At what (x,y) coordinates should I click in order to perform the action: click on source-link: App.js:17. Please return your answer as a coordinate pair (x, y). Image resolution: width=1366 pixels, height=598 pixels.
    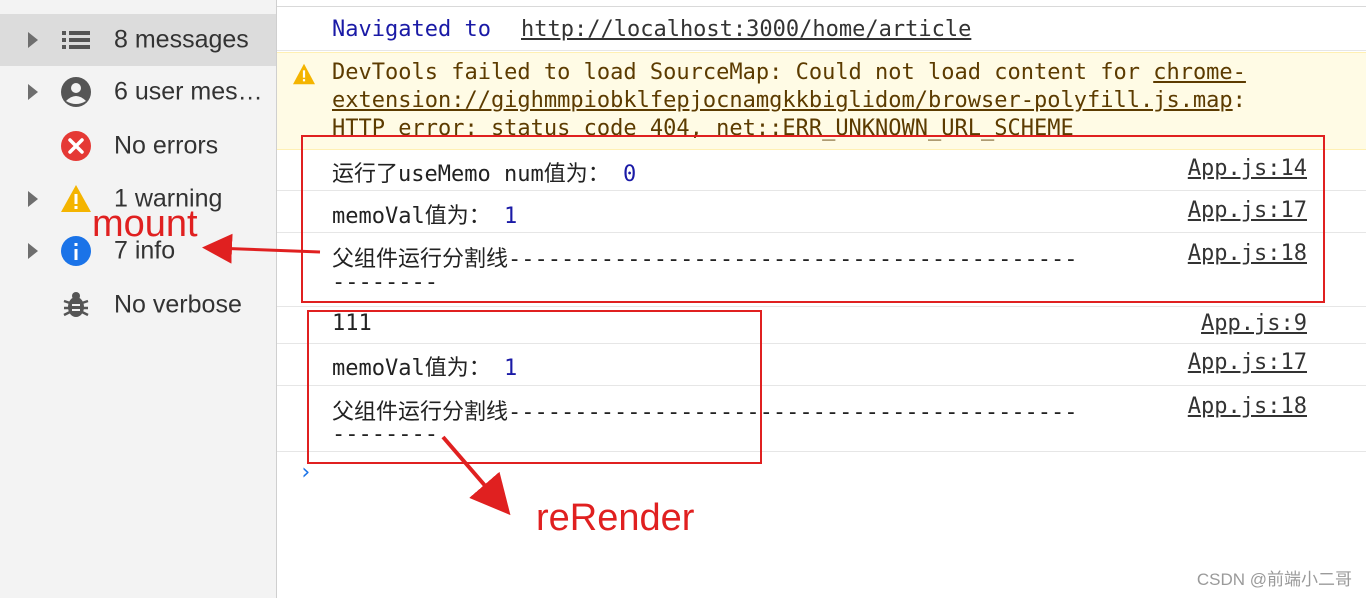
    Looking at the image, I should click on (1247, 362).